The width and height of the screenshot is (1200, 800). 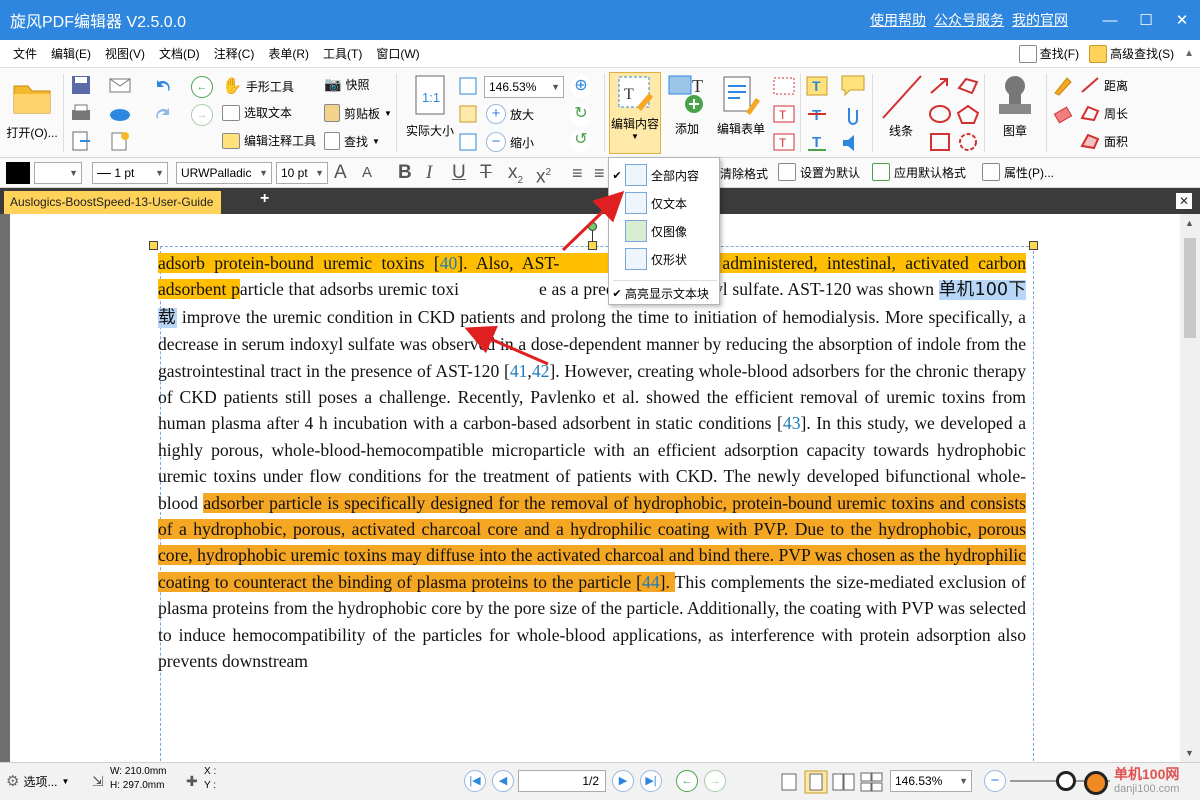 What do you see at coordinates (358, 113) in the screenshot?
I see `clipboard-button: 剪贴板 ▼` at bounding box center [358, 113].